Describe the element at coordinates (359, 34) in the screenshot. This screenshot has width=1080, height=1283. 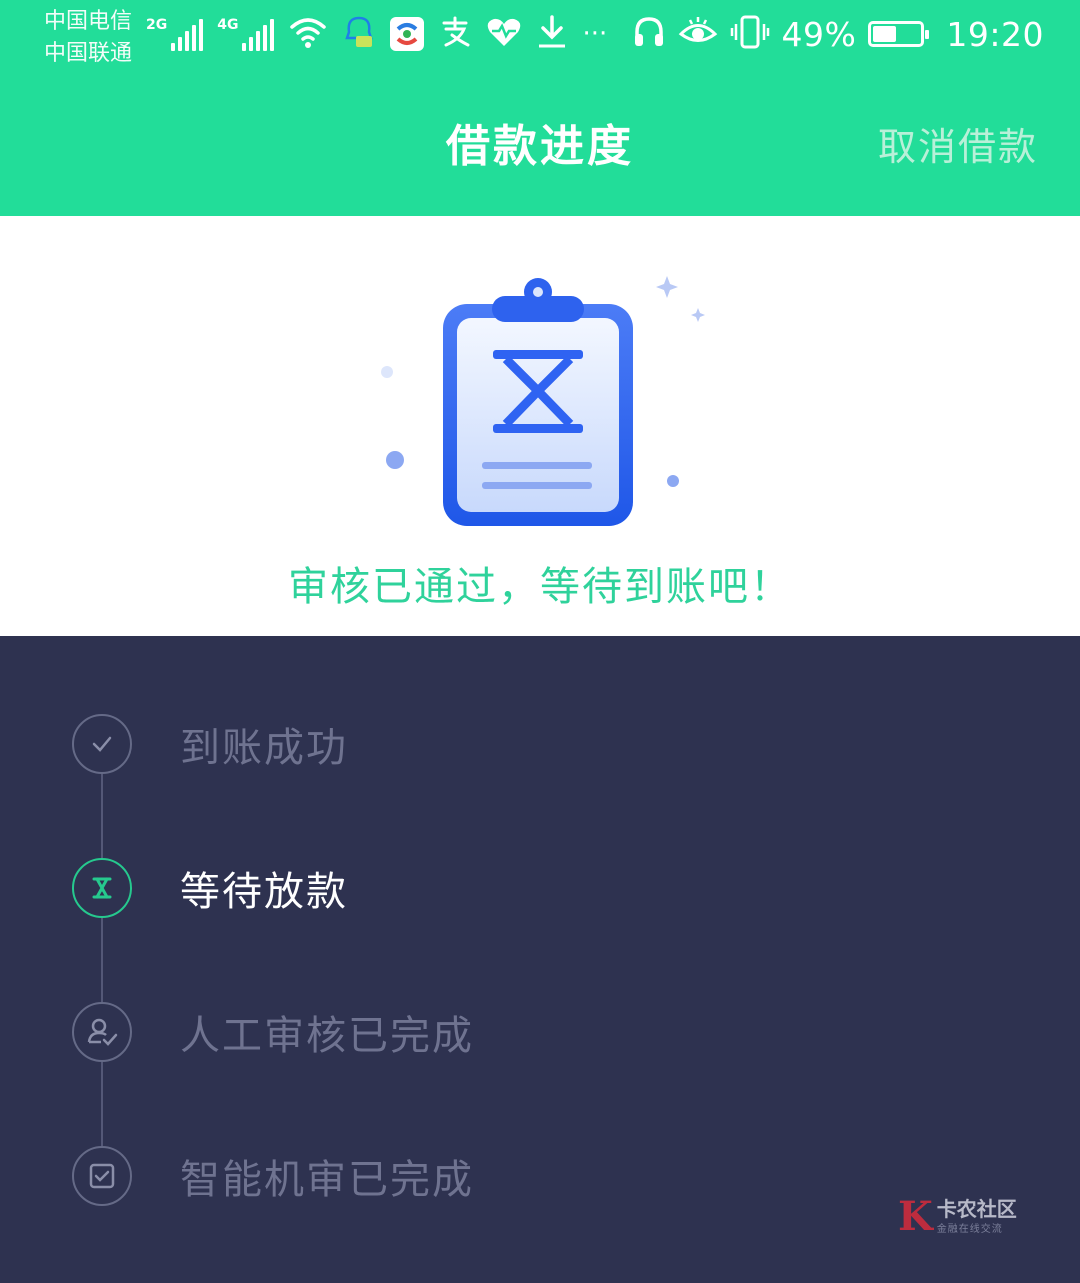
I see `chat-app-icon` at that location.